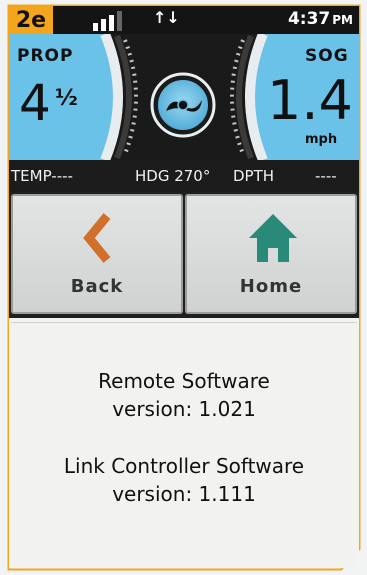 The width and height of the screenshot is (367, 575). I want to click on remote-software-title: Remote Software, so click(184, 381).